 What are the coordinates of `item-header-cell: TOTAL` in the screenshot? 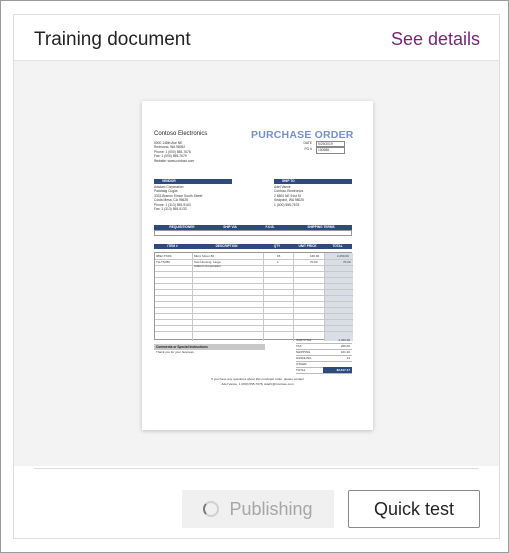 It's located at (337, 246).